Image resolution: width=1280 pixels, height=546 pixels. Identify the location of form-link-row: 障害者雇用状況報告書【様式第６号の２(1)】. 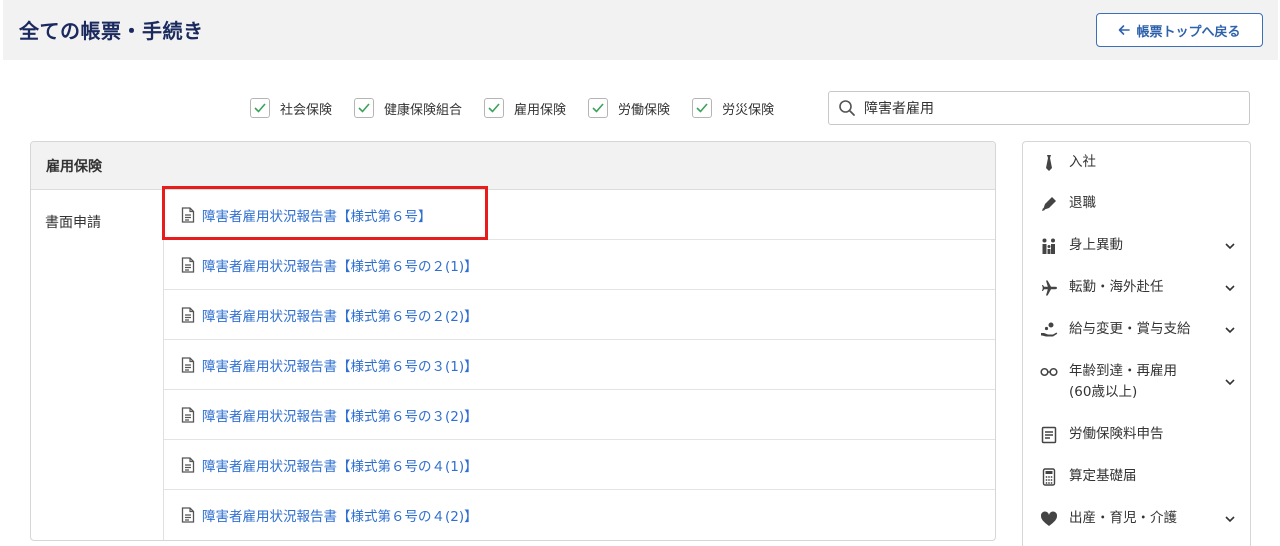
(579, 265).